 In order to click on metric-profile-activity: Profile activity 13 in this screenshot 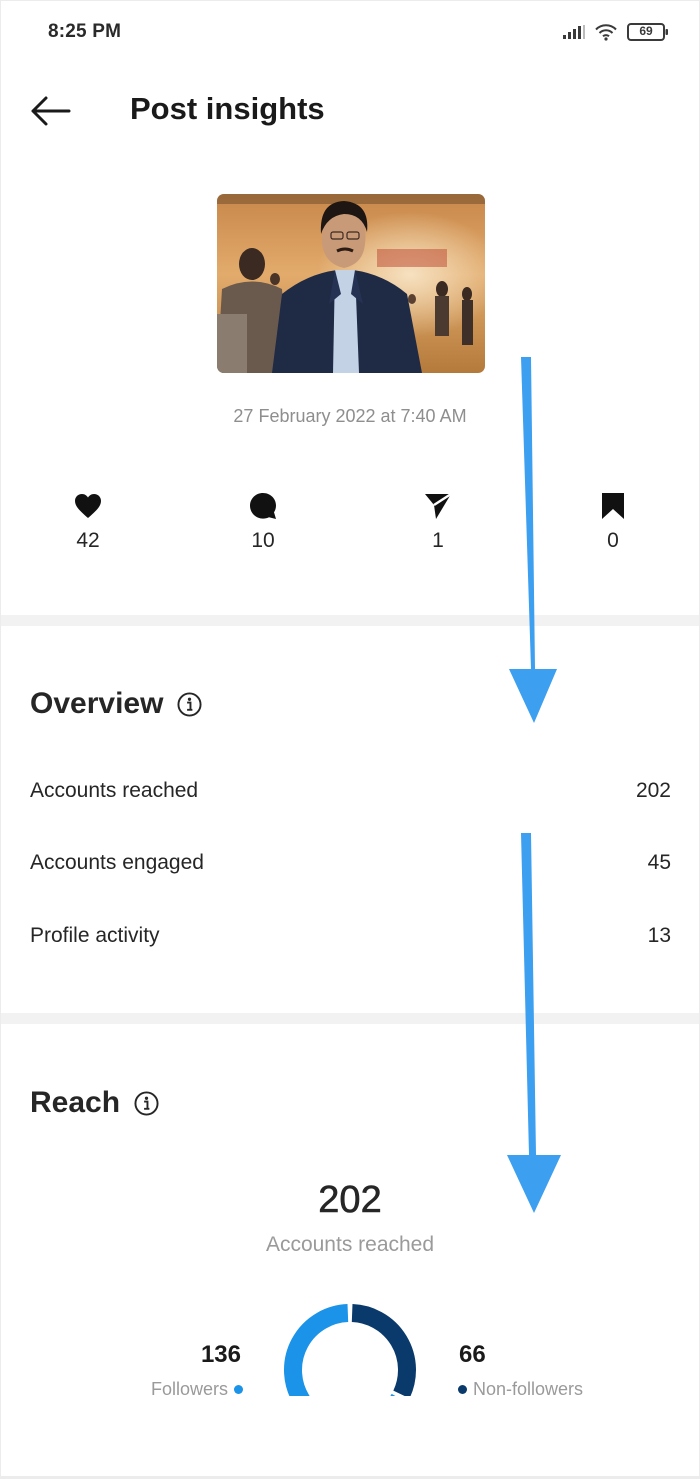, I will do `click(350, 936)`.